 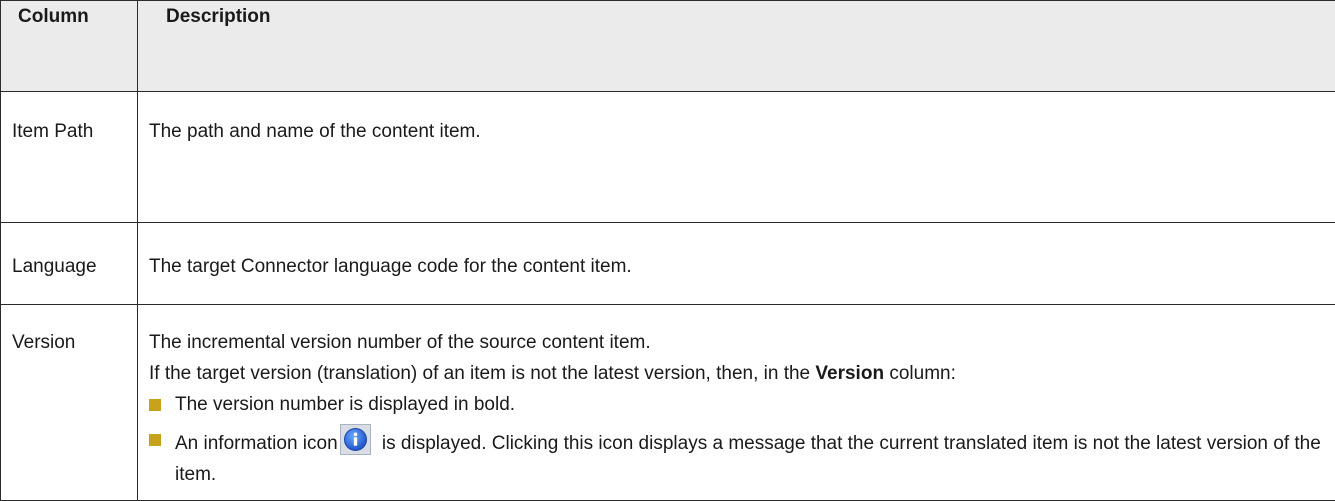 I want to click on cell-label-language: Language, so click(x=69, y=264).